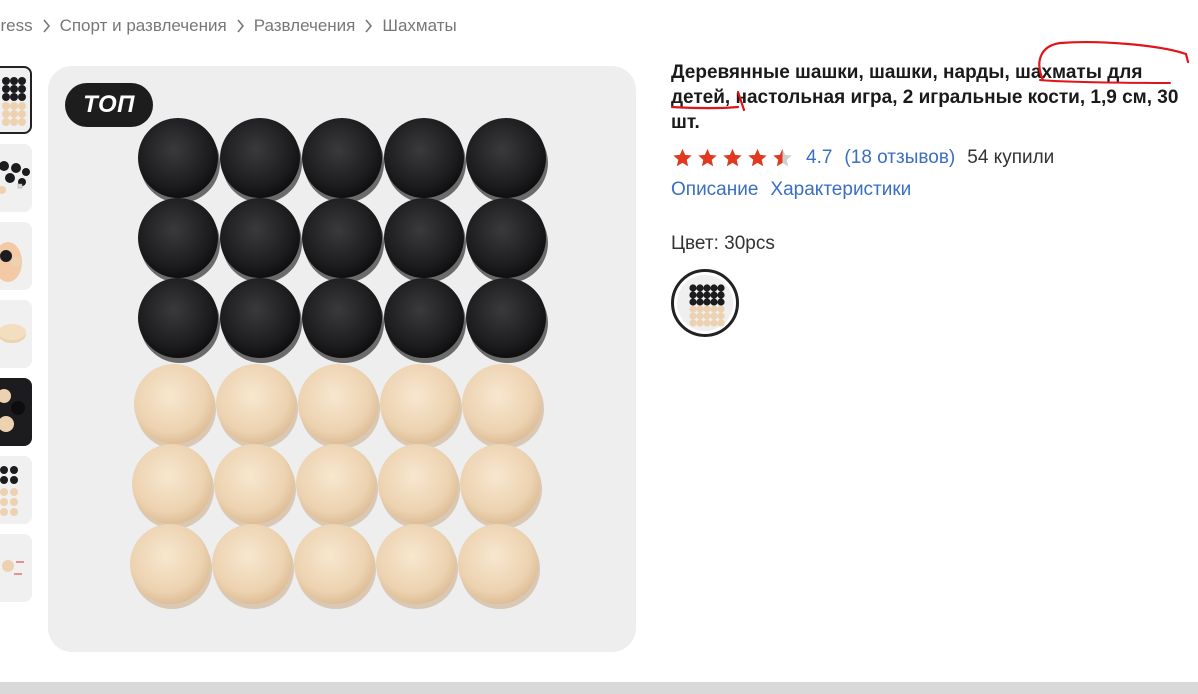  Describe the element at coordinates (16, 26) in the screenshot. I see `breadcrumb-item-home: press` at that location.